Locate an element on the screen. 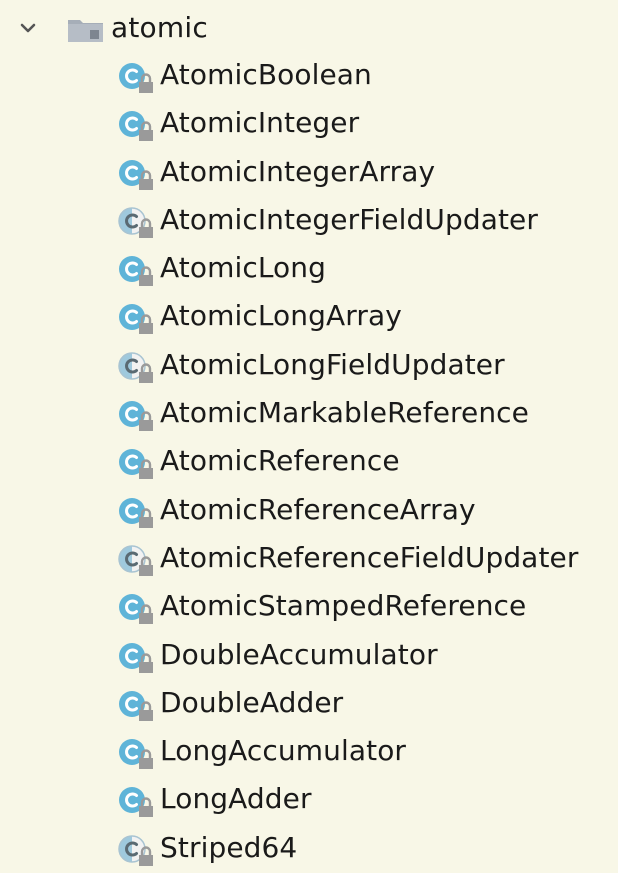  tree-item: AtomicInteger is located at coordinates (309, 124).